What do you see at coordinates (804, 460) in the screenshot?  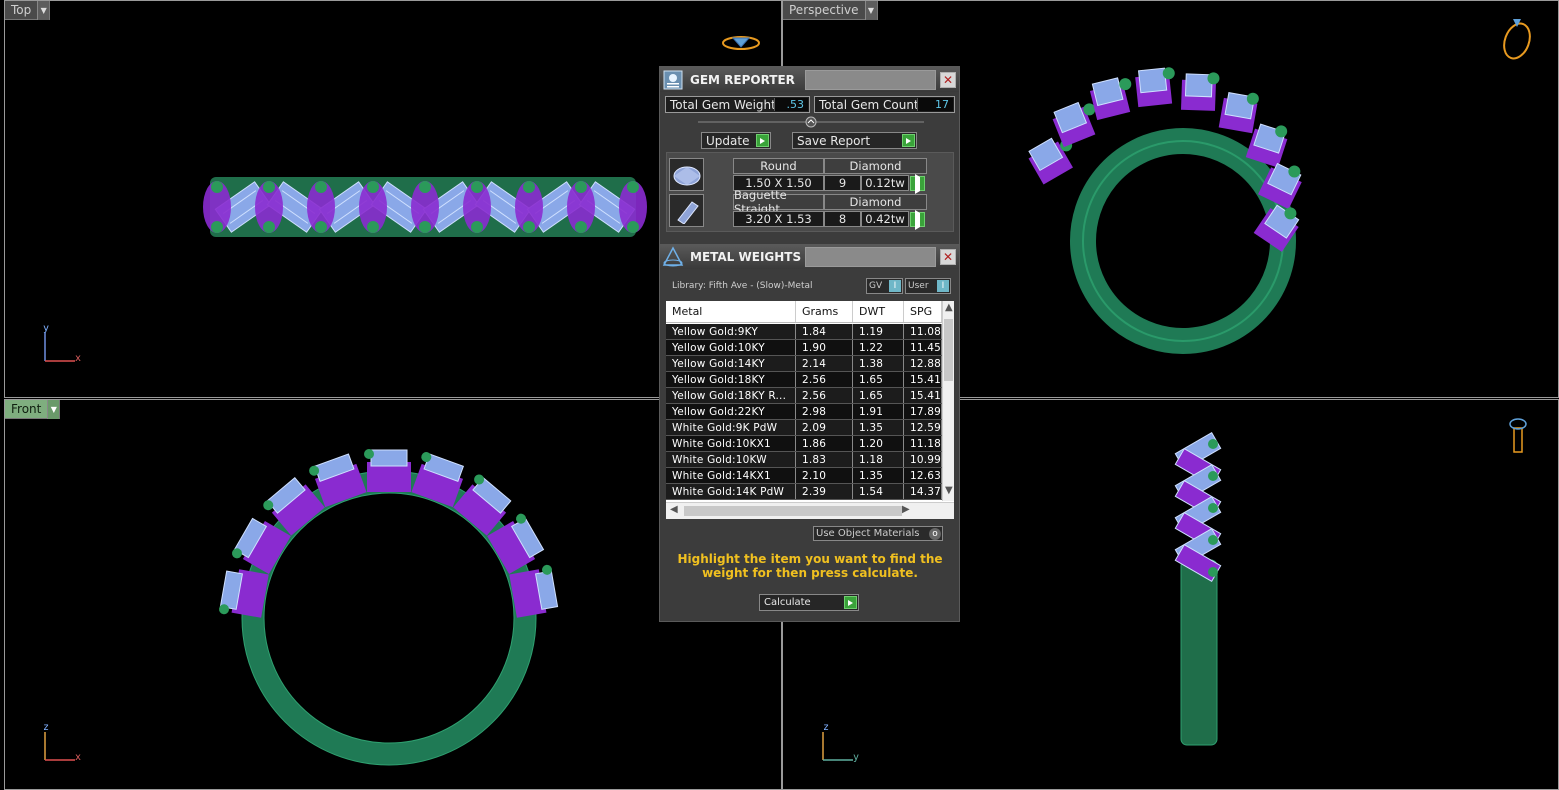 I see `table-row: White Gold:10KW 1.83 1.18 10.99` at bounding box center [804, 460].